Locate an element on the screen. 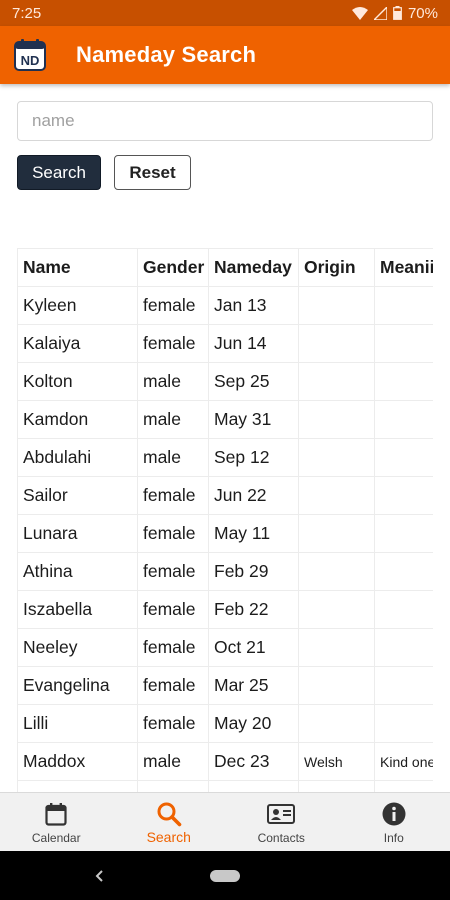 The image size is (450, 900). info-icon is located at coordinates (394, 814).